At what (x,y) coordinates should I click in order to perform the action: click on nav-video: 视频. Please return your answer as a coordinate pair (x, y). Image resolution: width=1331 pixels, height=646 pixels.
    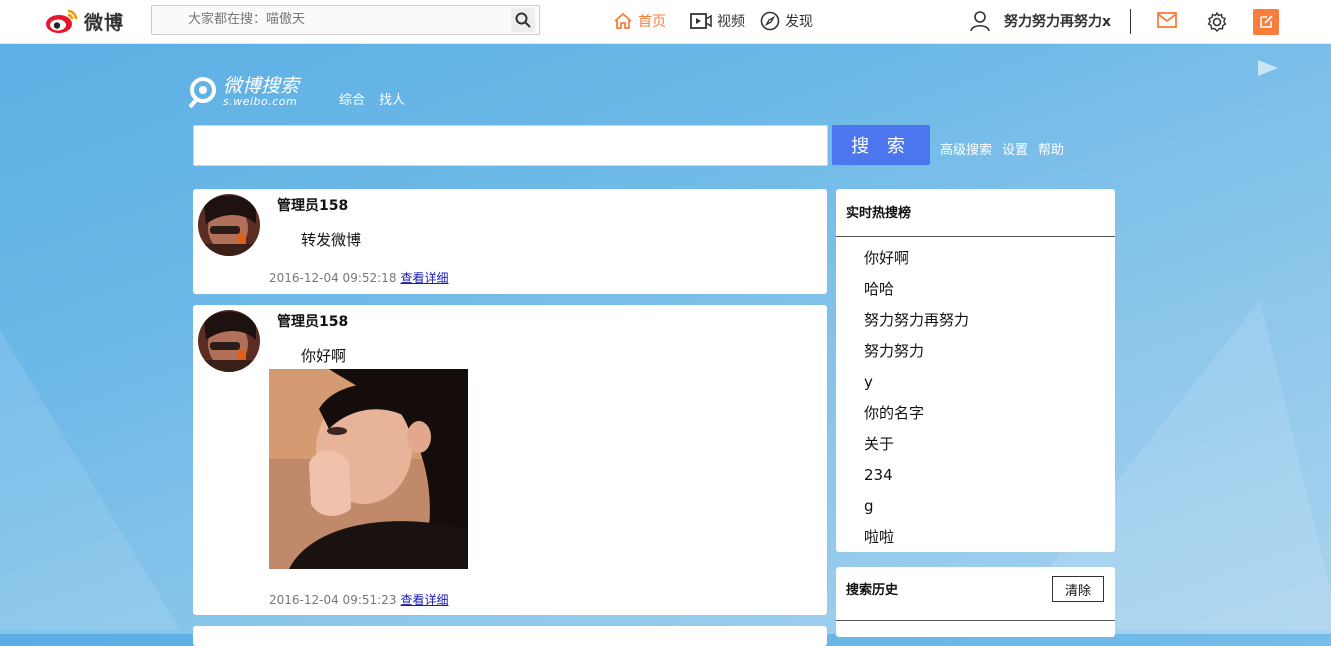
    Looking at the image, I should click on (717, 21).